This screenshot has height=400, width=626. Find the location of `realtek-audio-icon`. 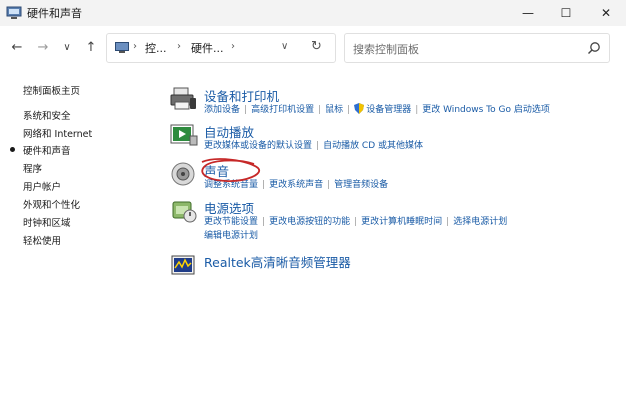

realtek-audio-icon is located at coordinates (183, 265).